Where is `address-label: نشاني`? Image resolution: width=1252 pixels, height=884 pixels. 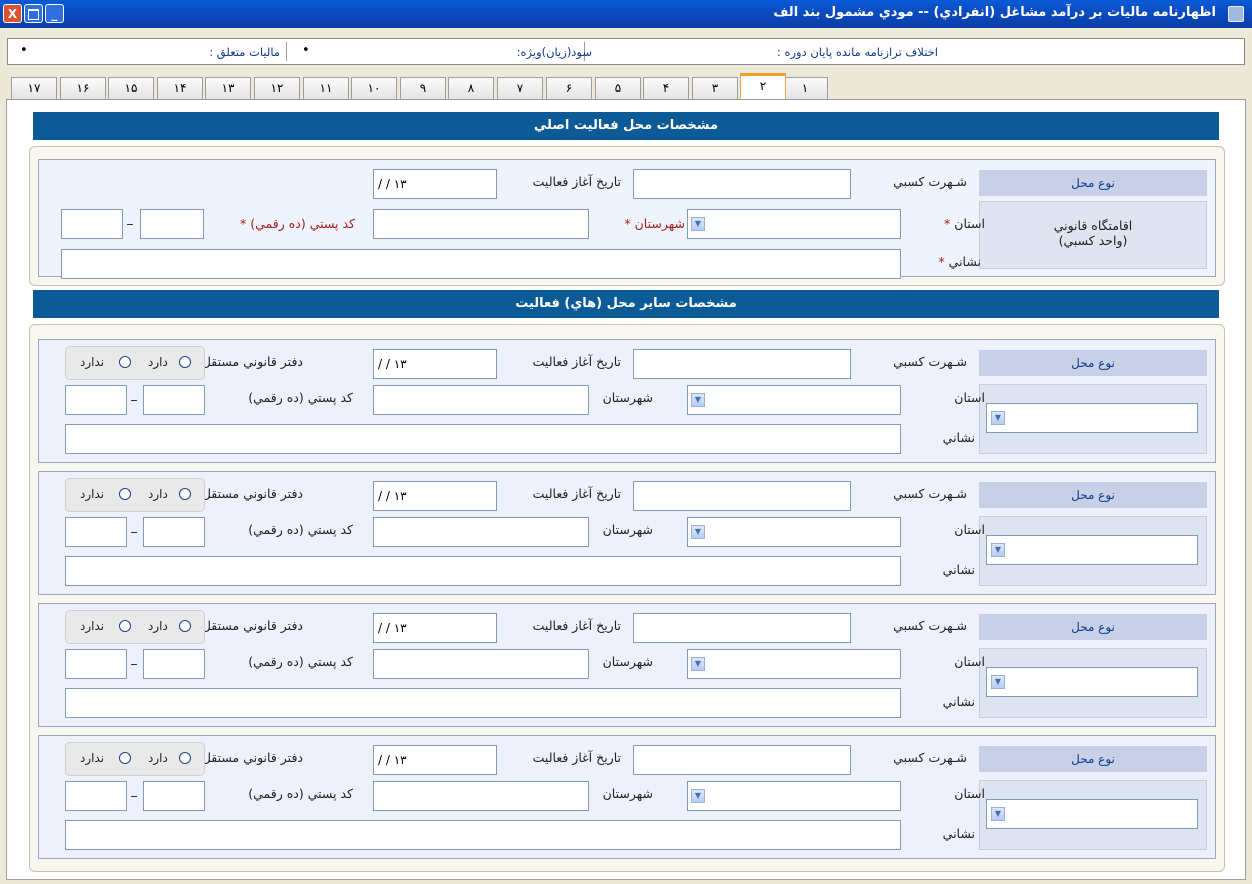 address-label: نشاني is located at coordinates (958, 437).